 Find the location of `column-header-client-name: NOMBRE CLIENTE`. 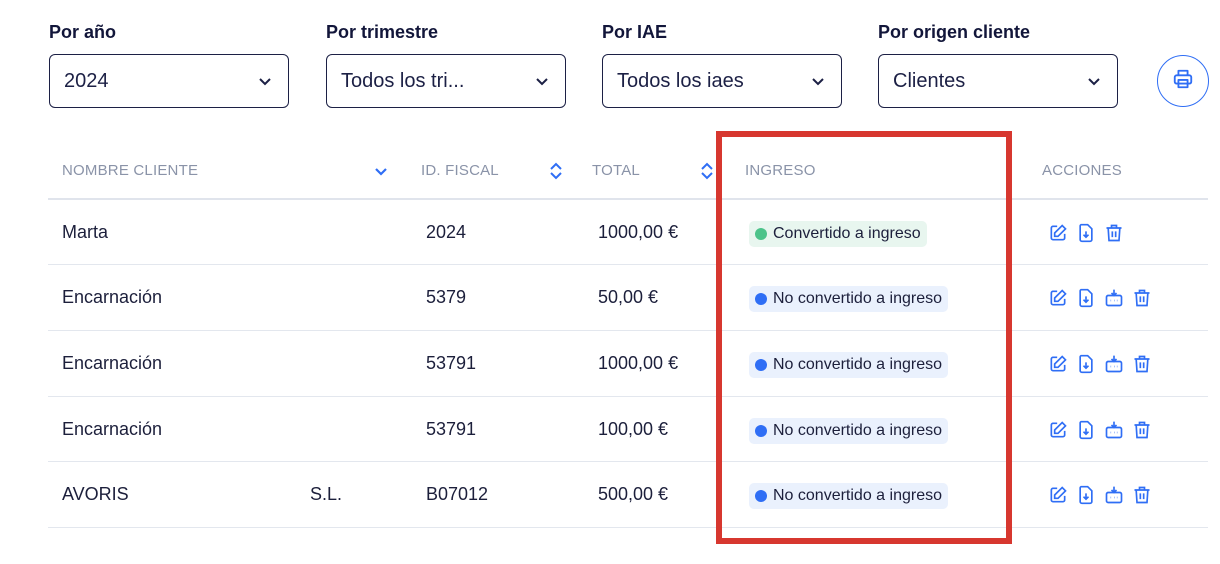

column-header-client-name: NOMBRE CLIENTE is located at coordinates (130, 170).